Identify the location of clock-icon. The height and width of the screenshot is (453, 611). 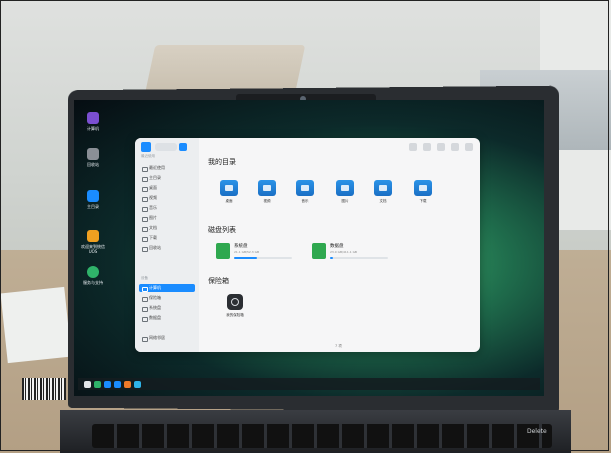
(145, 169).